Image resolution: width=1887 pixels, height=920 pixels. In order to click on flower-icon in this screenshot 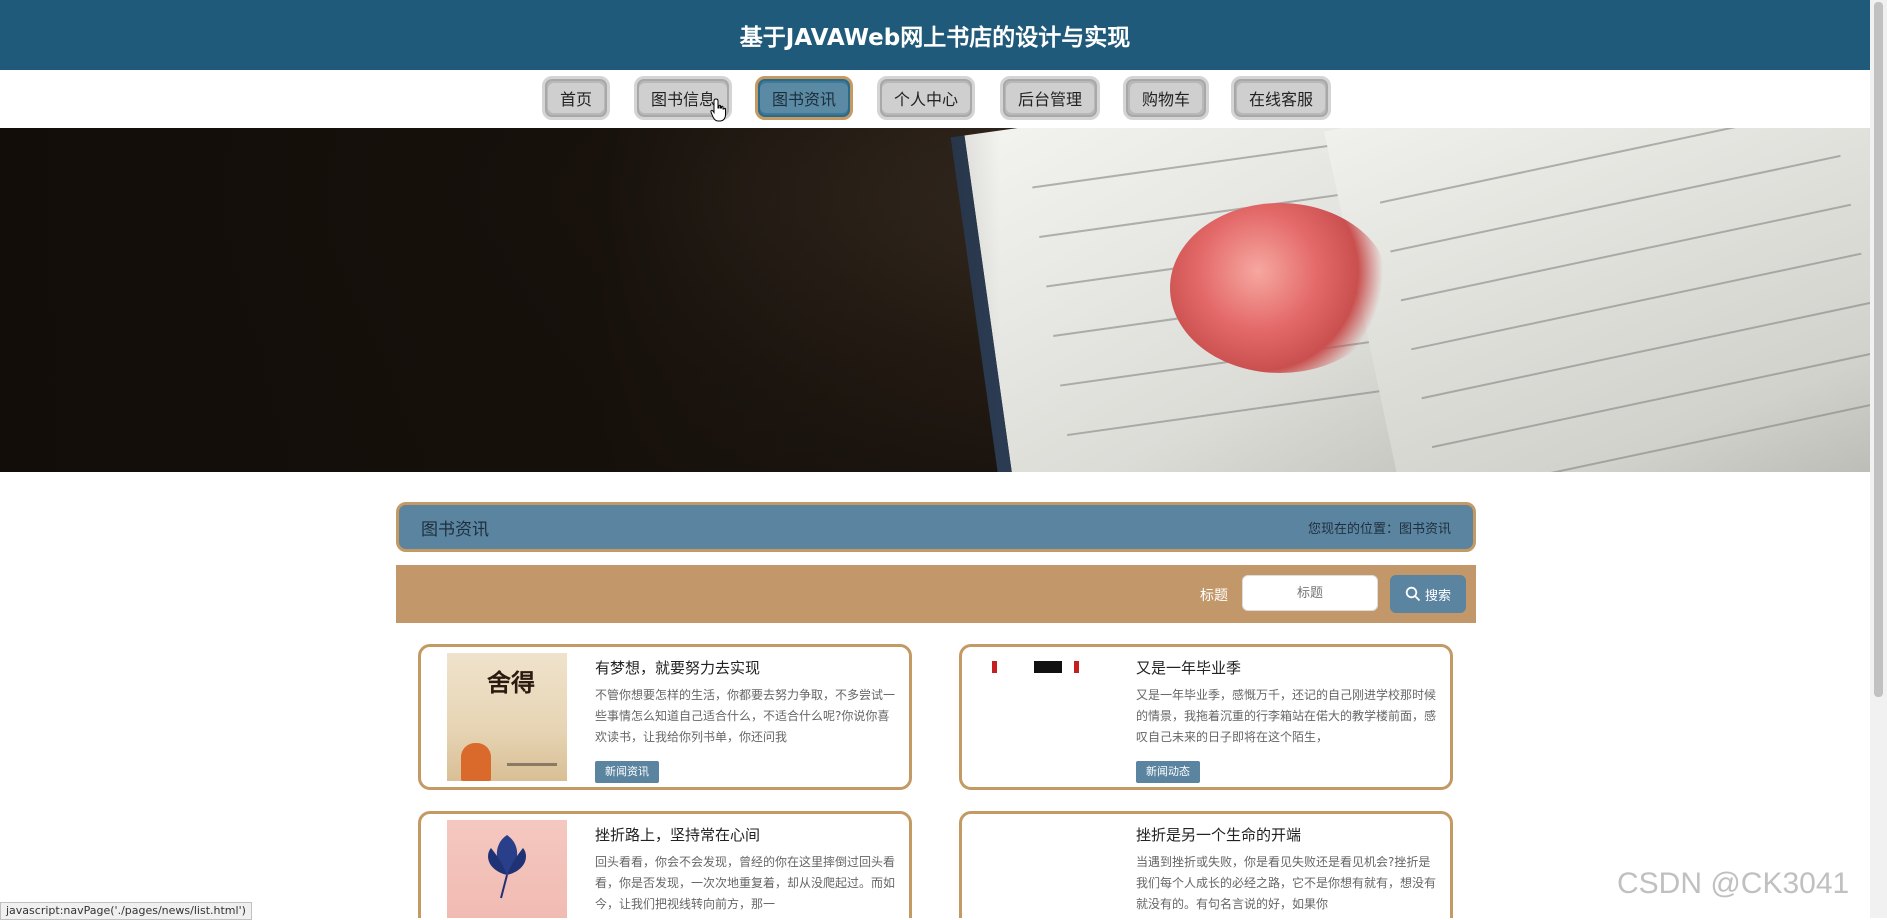, I will do `click(507, 867)`.